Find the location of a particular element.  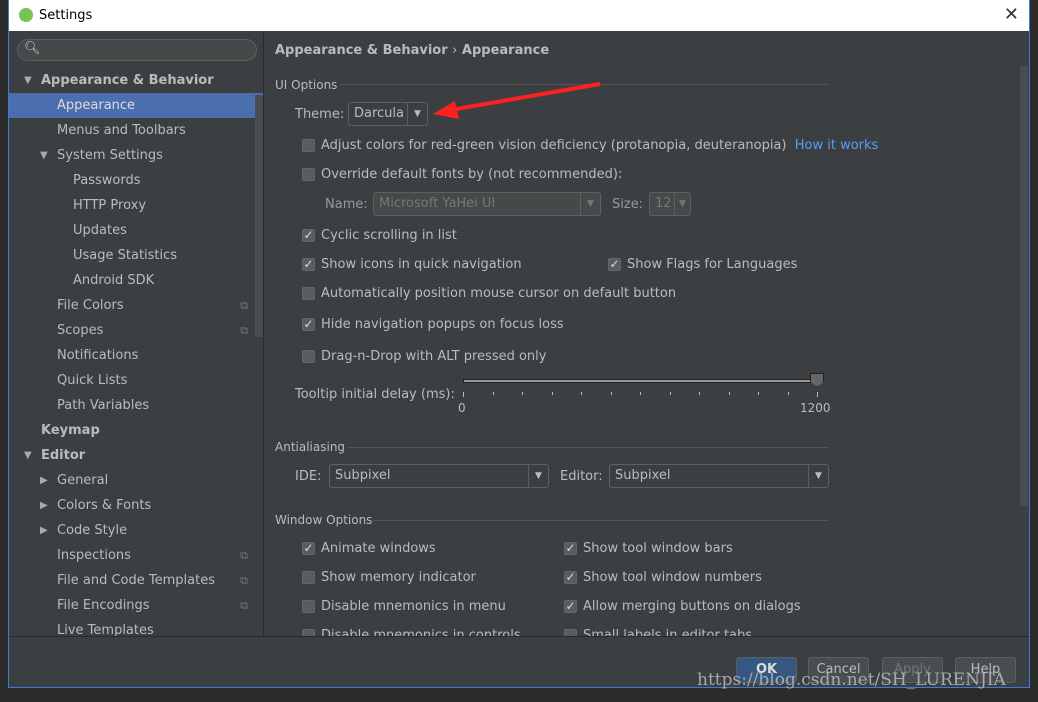

sidebar-item: Updates is located at coordinates (136, 230).